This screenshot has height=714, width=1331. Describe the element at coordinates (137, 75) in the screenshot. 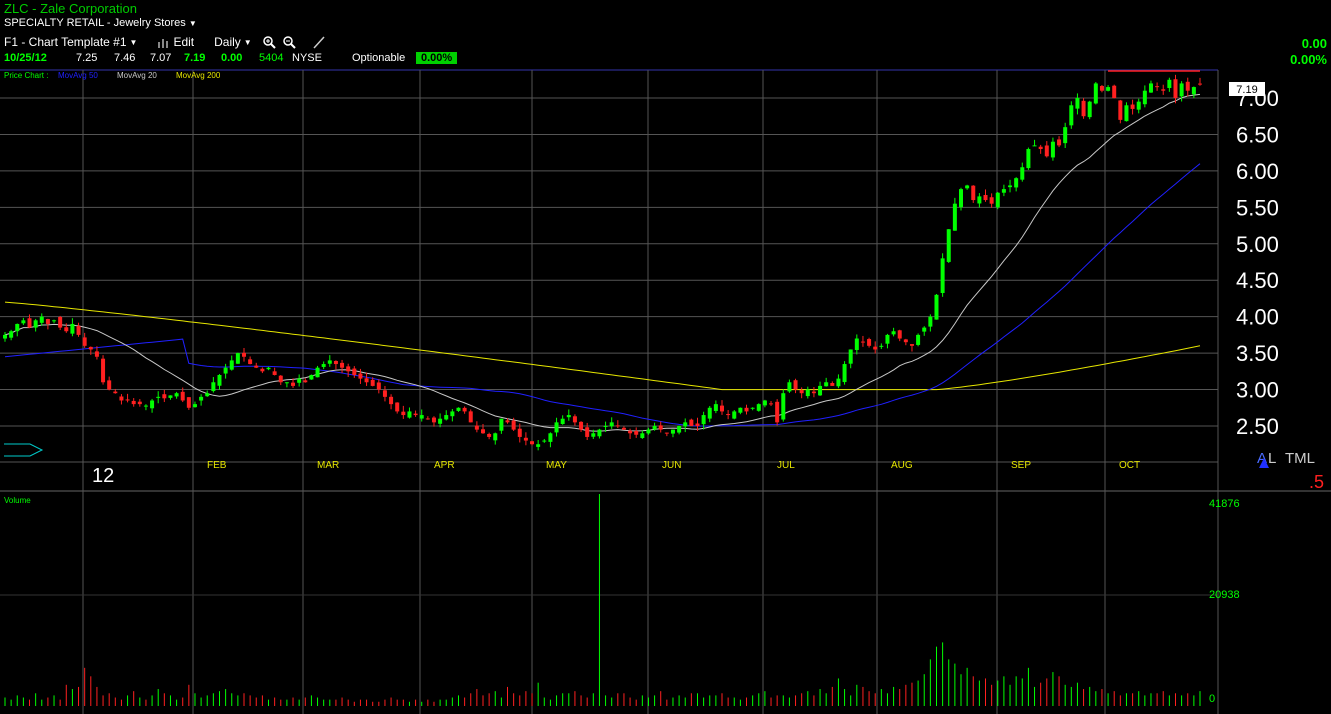

I see `legend-ma20: MovAvg 20` at that location.